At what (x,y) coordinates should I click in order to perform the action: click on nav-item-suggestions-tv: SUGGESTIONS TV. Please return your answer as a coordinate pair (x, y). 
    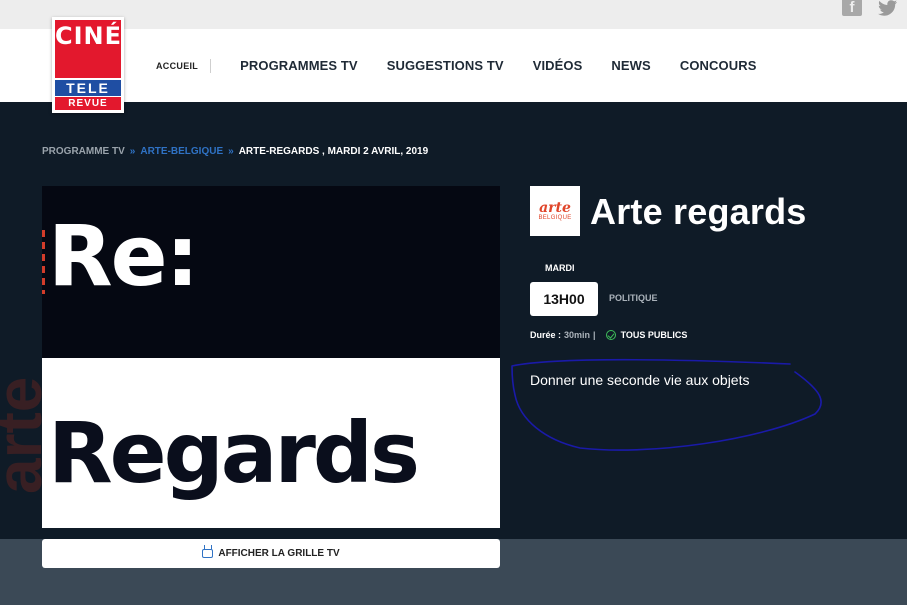
    Looking at the image, I should click on (445, 65).